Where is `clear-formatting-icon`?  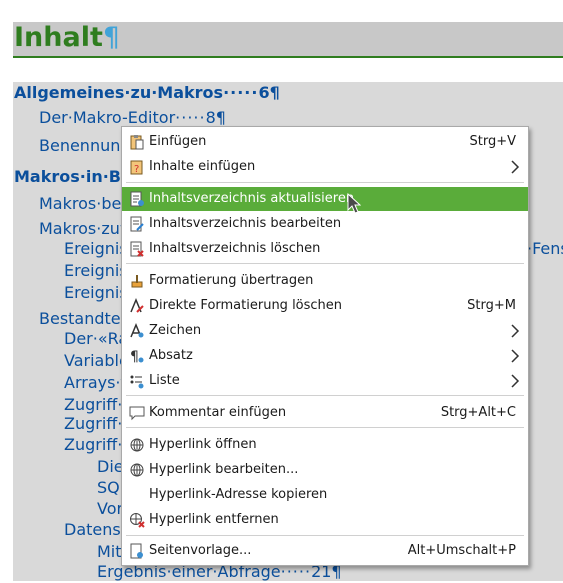 clear-formatting-icon is located at coordinates (137, 305).